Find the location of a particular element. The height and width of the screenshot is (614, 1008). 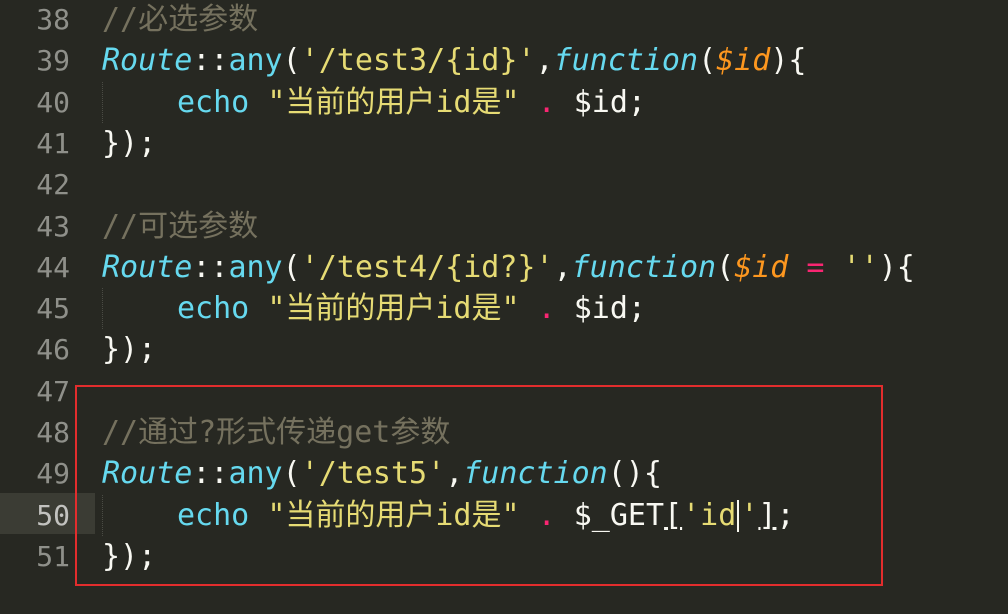

code-line-49: 49 Route::any('/test5',function(){ is located at coordinates (504, 473).